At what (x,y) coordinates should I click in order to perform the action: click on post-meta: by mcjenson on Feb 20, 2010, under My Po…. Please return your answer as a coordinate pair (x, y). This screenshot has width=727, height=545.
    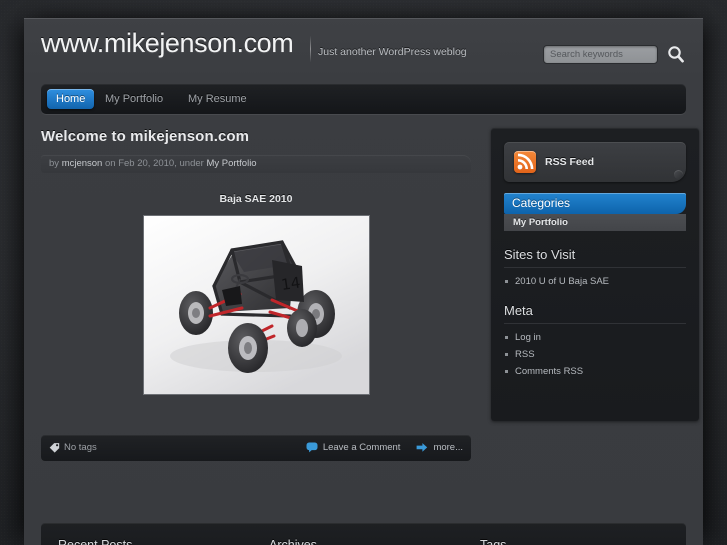
    Looking at the image, I should click on (256, 164).